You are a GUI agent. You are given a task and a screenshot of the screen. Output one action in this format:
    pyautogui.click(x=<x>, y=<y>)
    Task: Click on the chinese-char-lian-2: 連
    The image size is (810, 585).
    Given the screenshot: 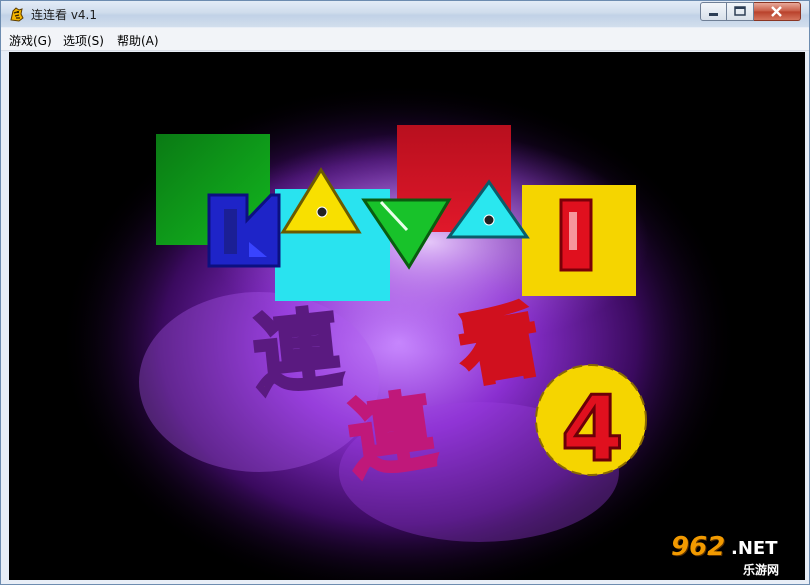 What is the action you would take?
    pyautogui.click(x=392, y=435)
    